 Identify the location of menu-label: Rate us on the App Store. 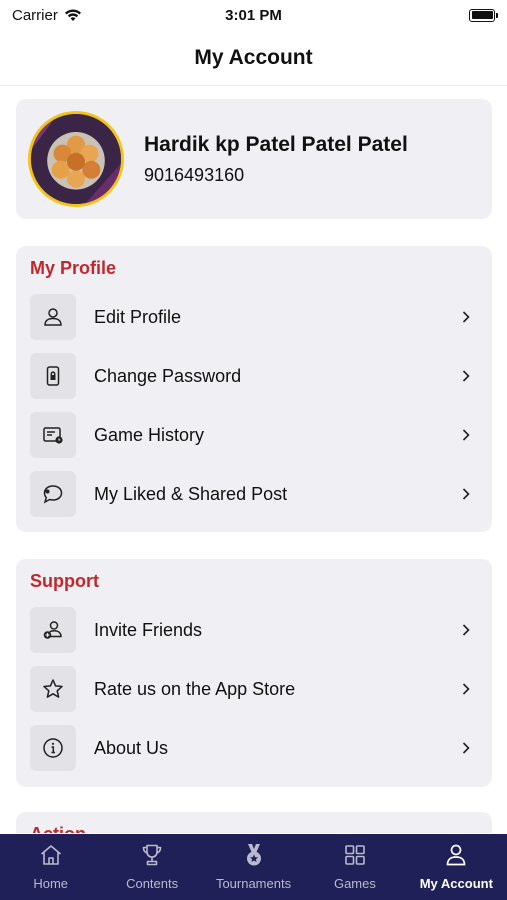
(195, 688).